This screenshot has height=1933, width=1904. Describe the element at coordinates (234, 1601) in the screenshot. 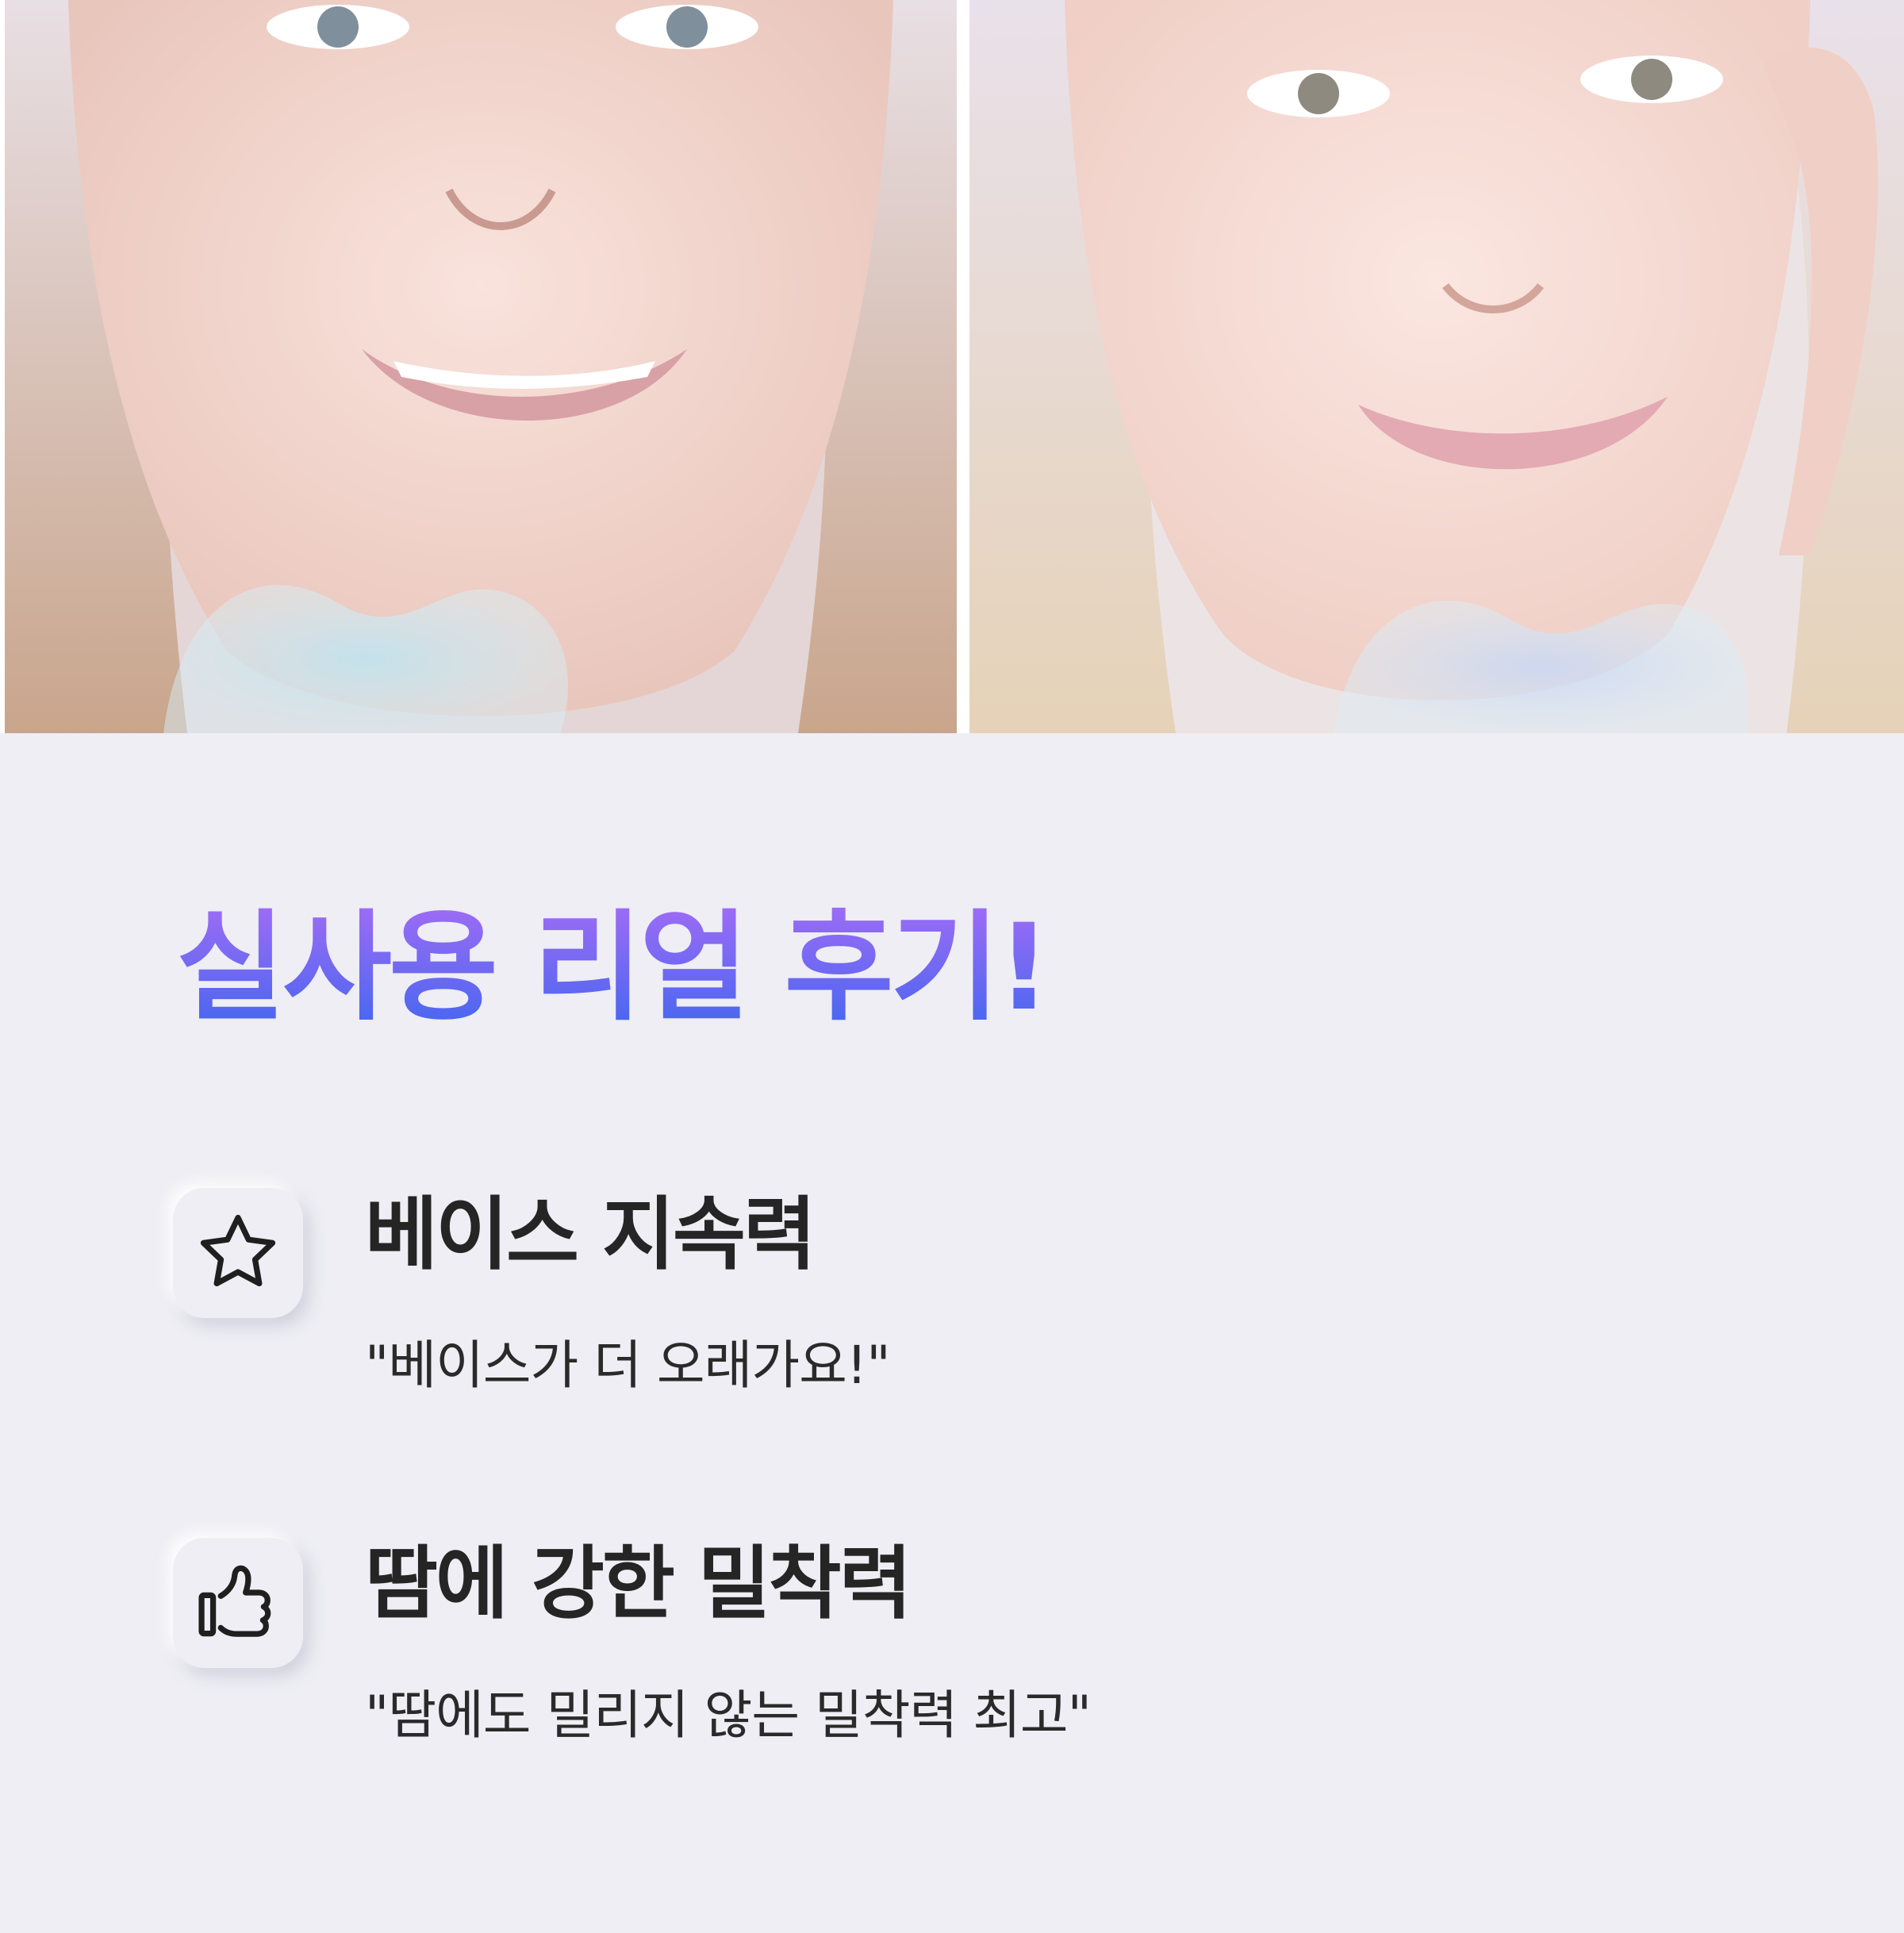

I see `thumbs-up-icon` at that location.